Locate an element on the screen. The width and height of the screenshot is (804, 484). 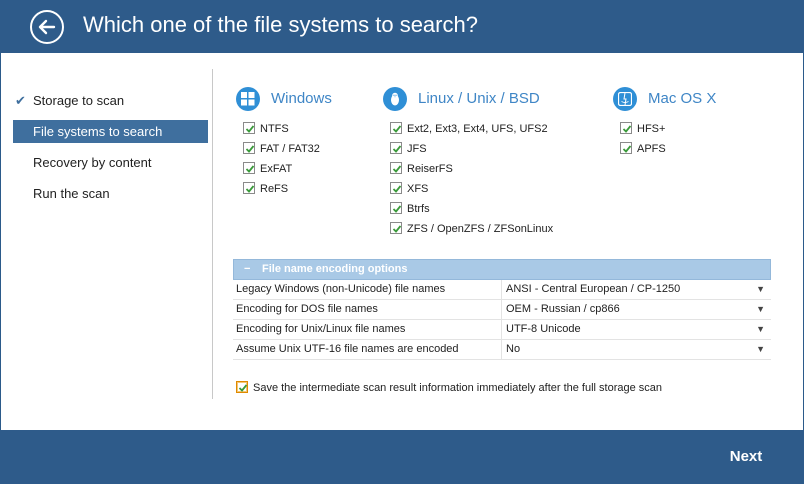
mac-fs-group: Mac OS X HFS+ APFS is located at coordinates (664, 124).